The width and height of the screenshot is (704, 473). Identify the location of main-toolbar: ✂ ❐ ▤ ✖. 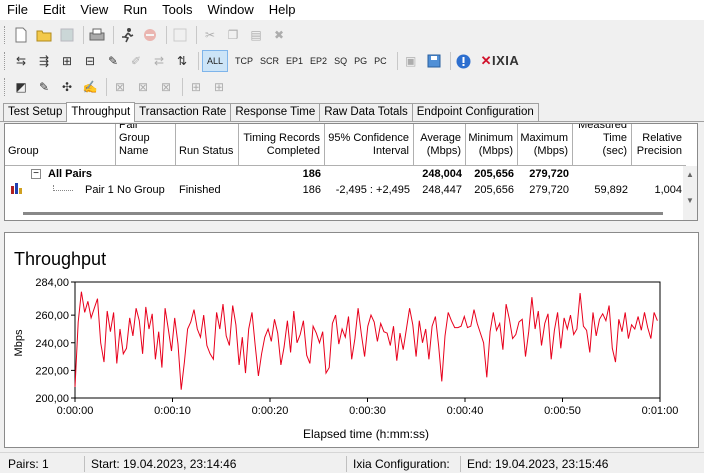
(352, 35).